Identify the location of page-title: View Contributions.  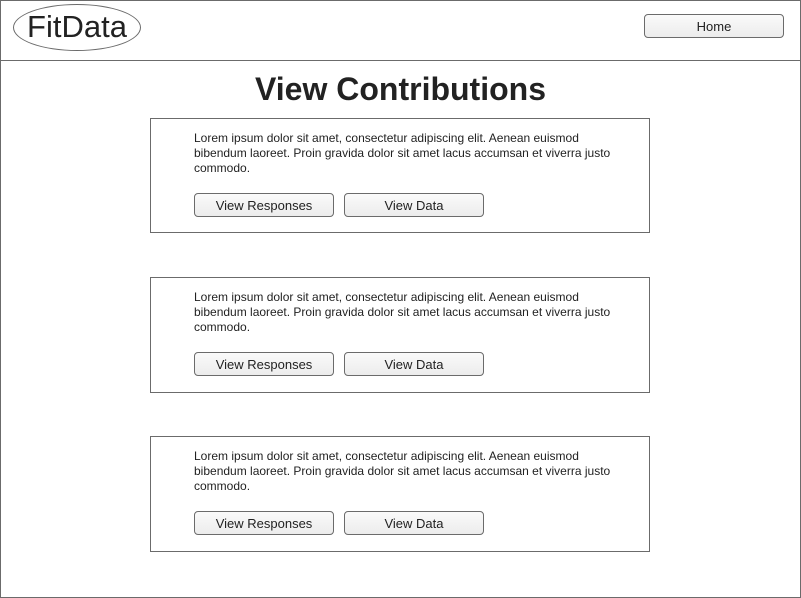
(400, 89).